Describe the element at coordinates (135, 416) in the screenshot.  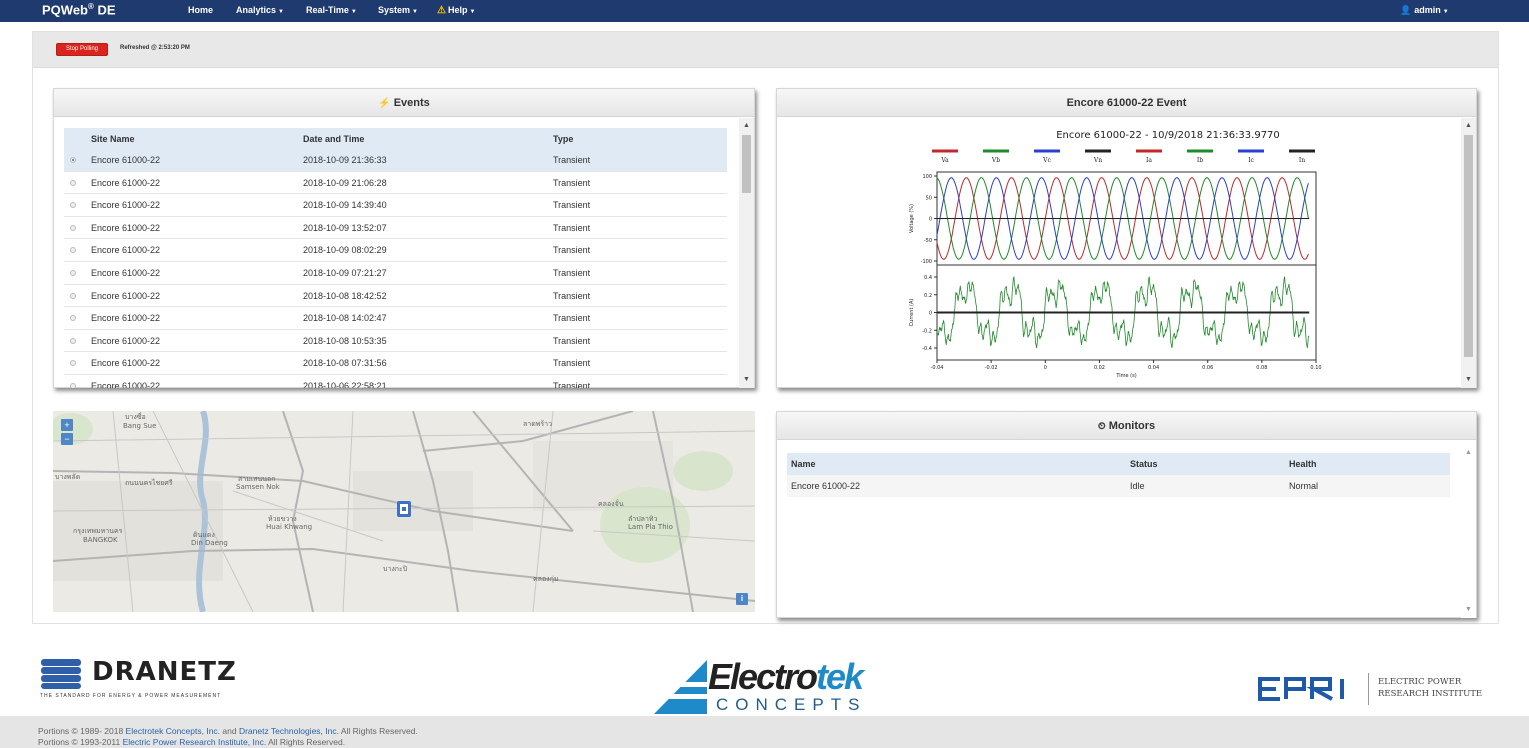
I see `map-label: บางซื่อ` at that location.